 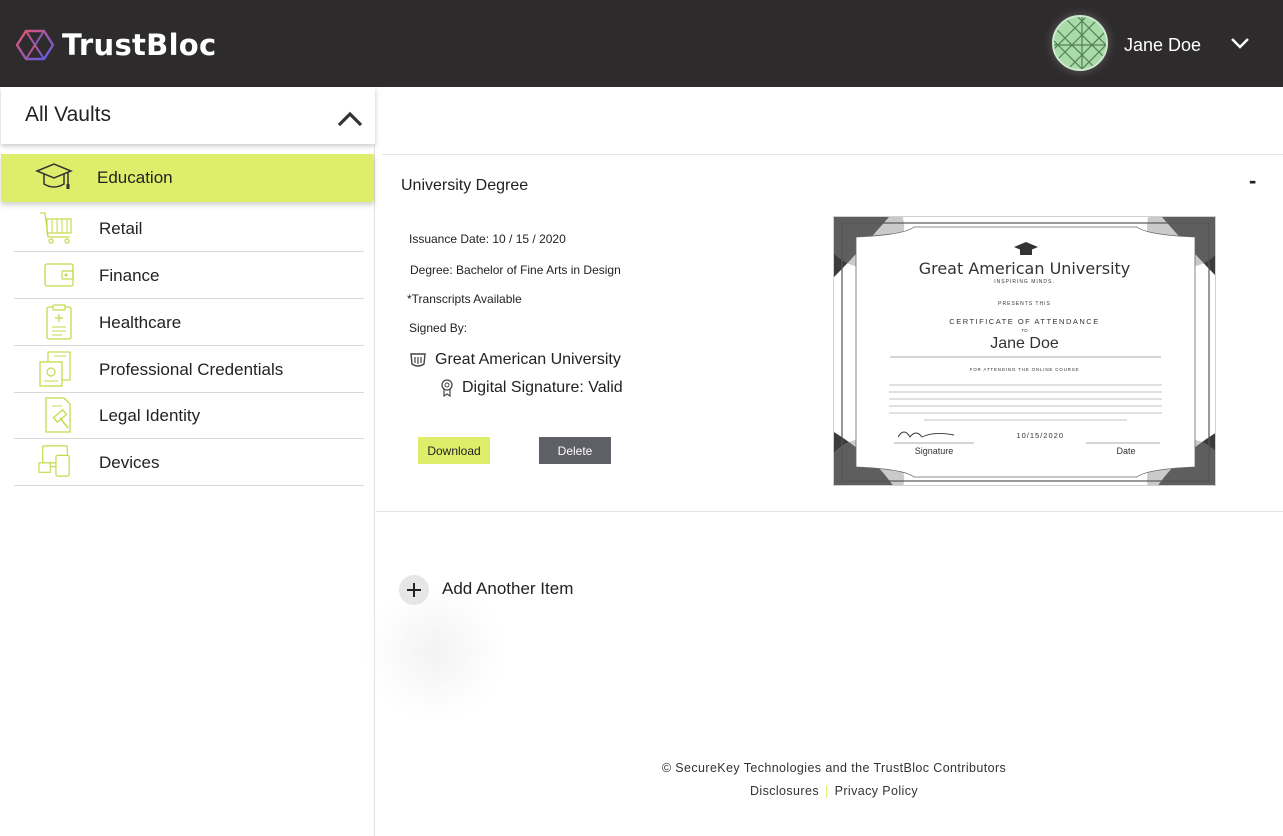 What do you see at coordinates (1024, 330) in the screenshot?
I see `certificate-to: TO` at bounding box center [1024, 330].